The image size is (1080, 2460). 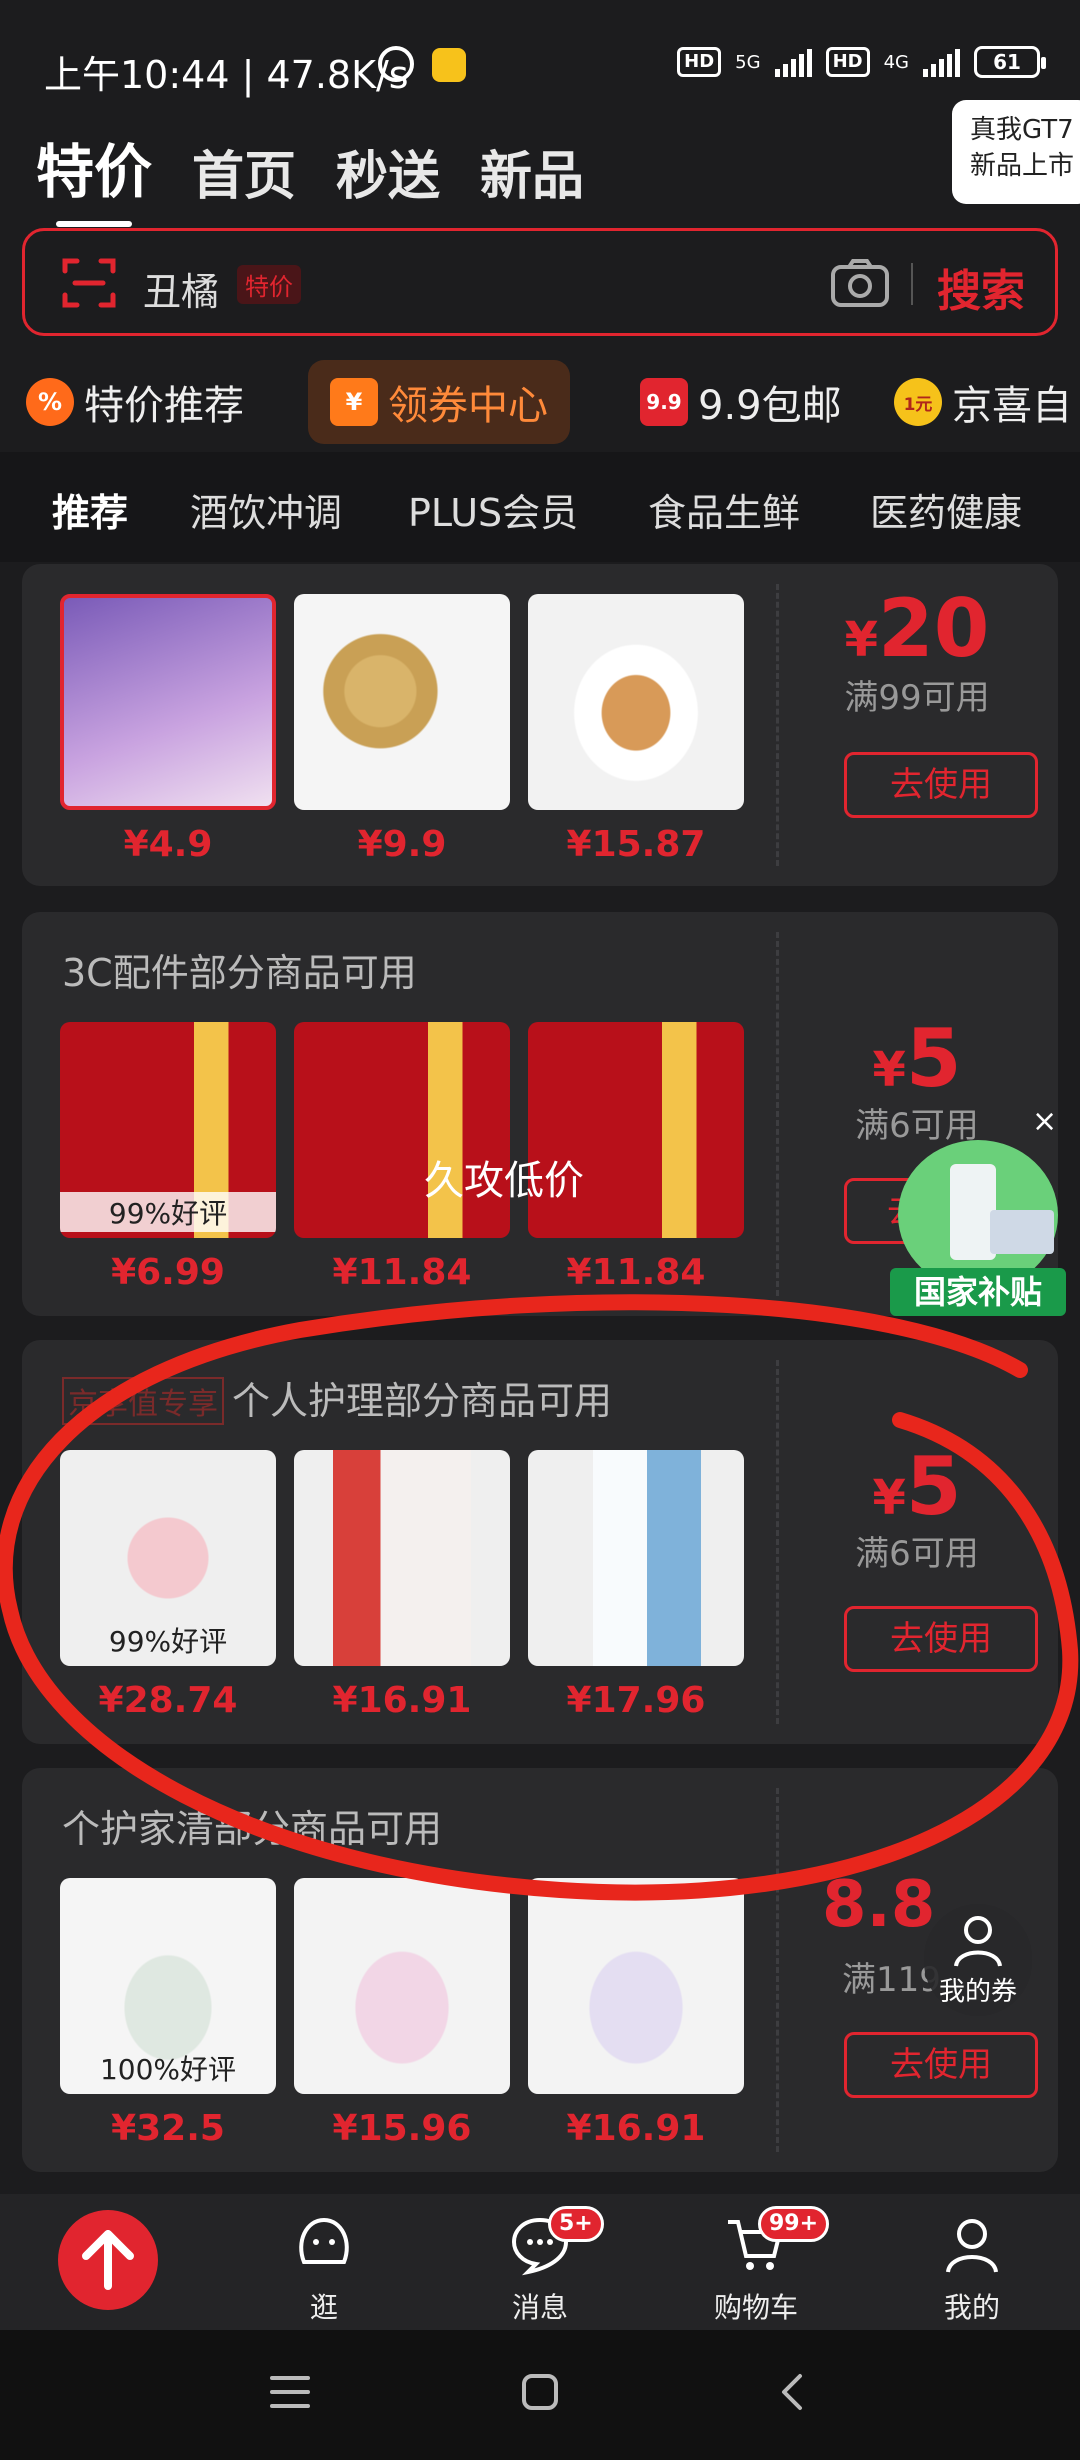 What do you see at coordinates (493, 509) in the screenshot?
I see `subtab-plus: PLUS会员` at bounding box center [493, 509].